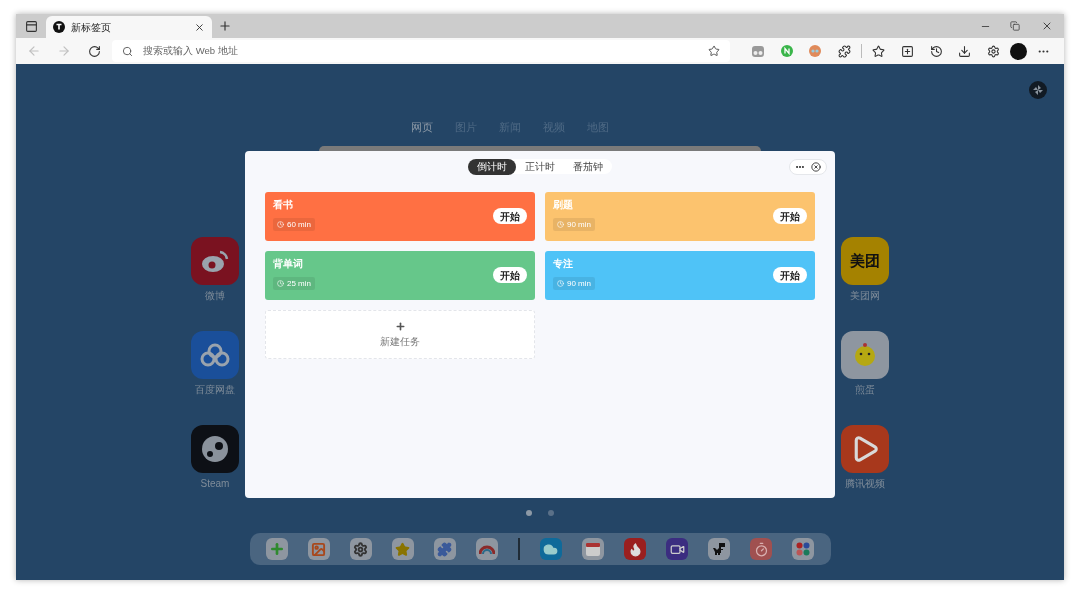  Describe the element at coordinates (199, 27) in the screenshot. I see `close-tab-icon` at that location.